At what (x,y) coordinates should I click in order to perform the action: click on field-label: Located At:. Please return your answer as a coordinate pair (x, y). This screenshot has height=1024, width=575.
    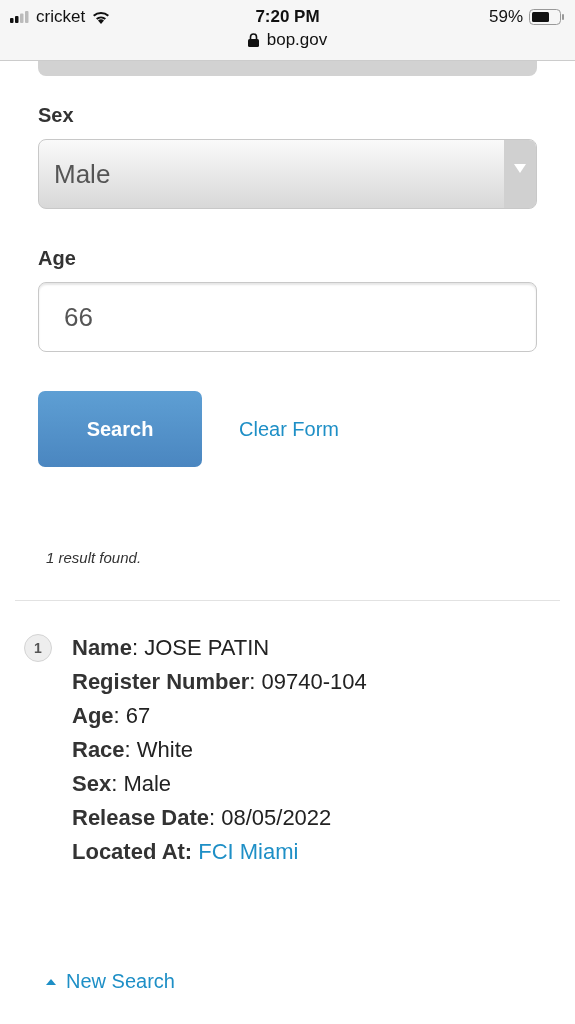
    Looking at the image, I should click on (132, 852).